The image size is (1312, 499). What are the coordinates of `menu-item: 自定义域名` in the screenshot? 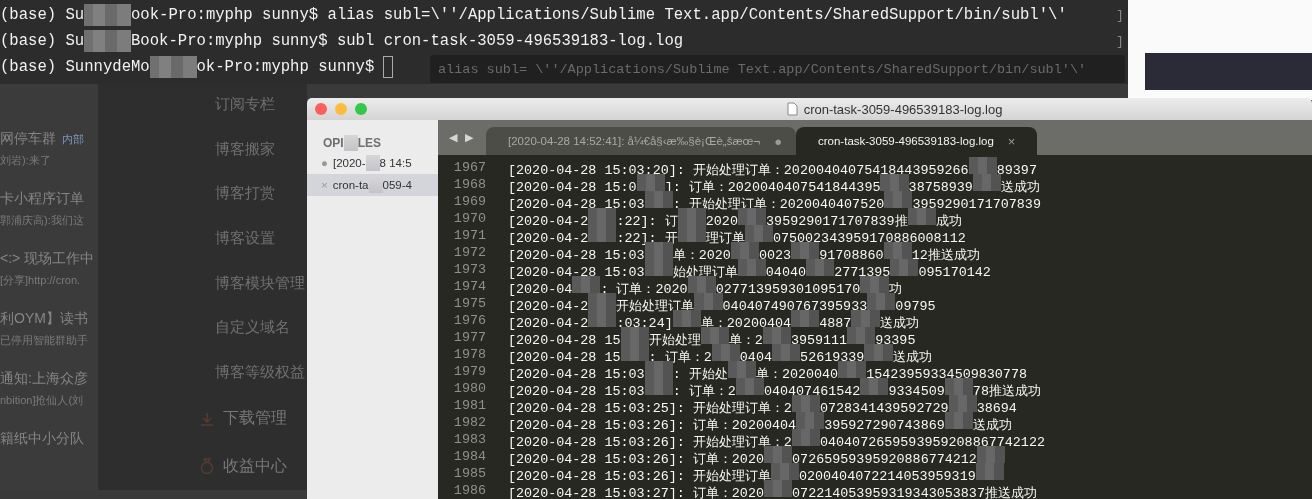 It's located at (252, 328).